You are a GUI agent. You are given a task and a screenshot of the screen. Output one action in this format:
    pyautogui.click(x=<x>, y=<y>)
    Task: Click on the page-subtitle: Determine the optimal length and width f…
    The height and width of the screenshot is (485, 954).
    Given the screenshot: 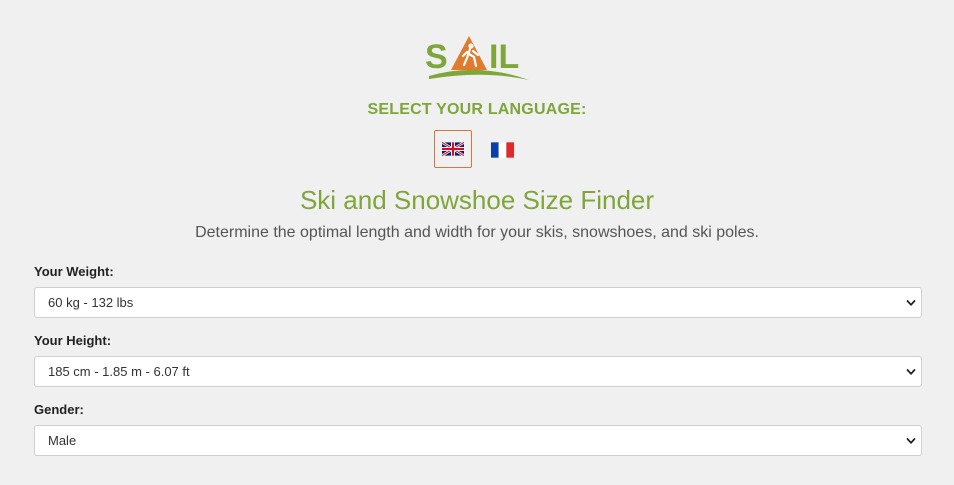 What is the action you would take?
    pyautogui.click(x=477, y=232)
    